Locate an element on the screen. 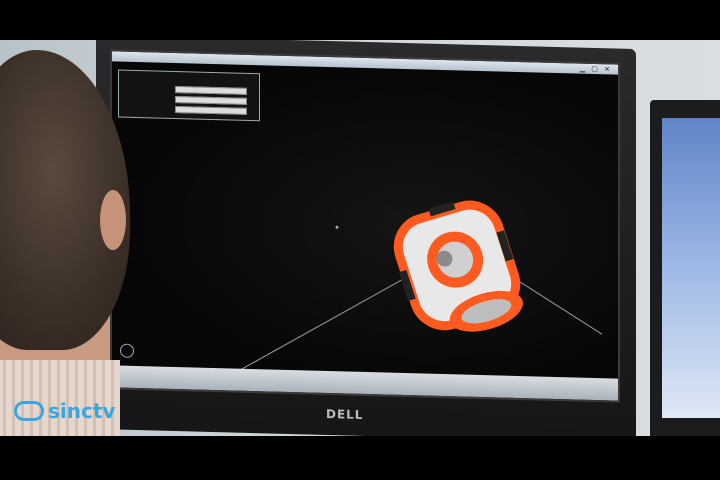  letterbox-bottom is located at coordinates (360, 458).